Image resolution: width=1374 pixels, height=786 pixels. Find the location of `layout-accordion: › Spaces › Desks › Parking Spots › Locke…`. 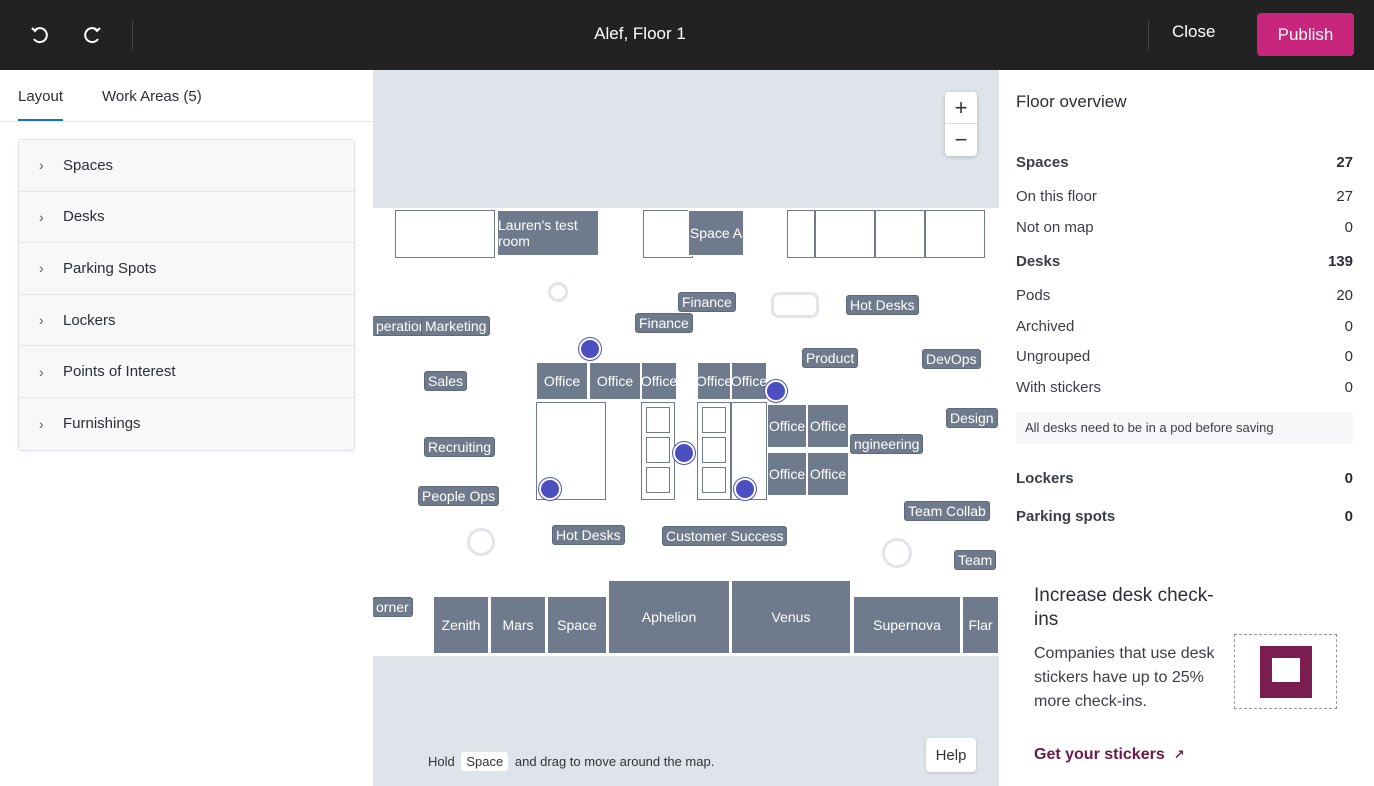

layout-accordion: › Spaces › Desks › Parking Spots › Locke… is located at coordinates (186, 295).